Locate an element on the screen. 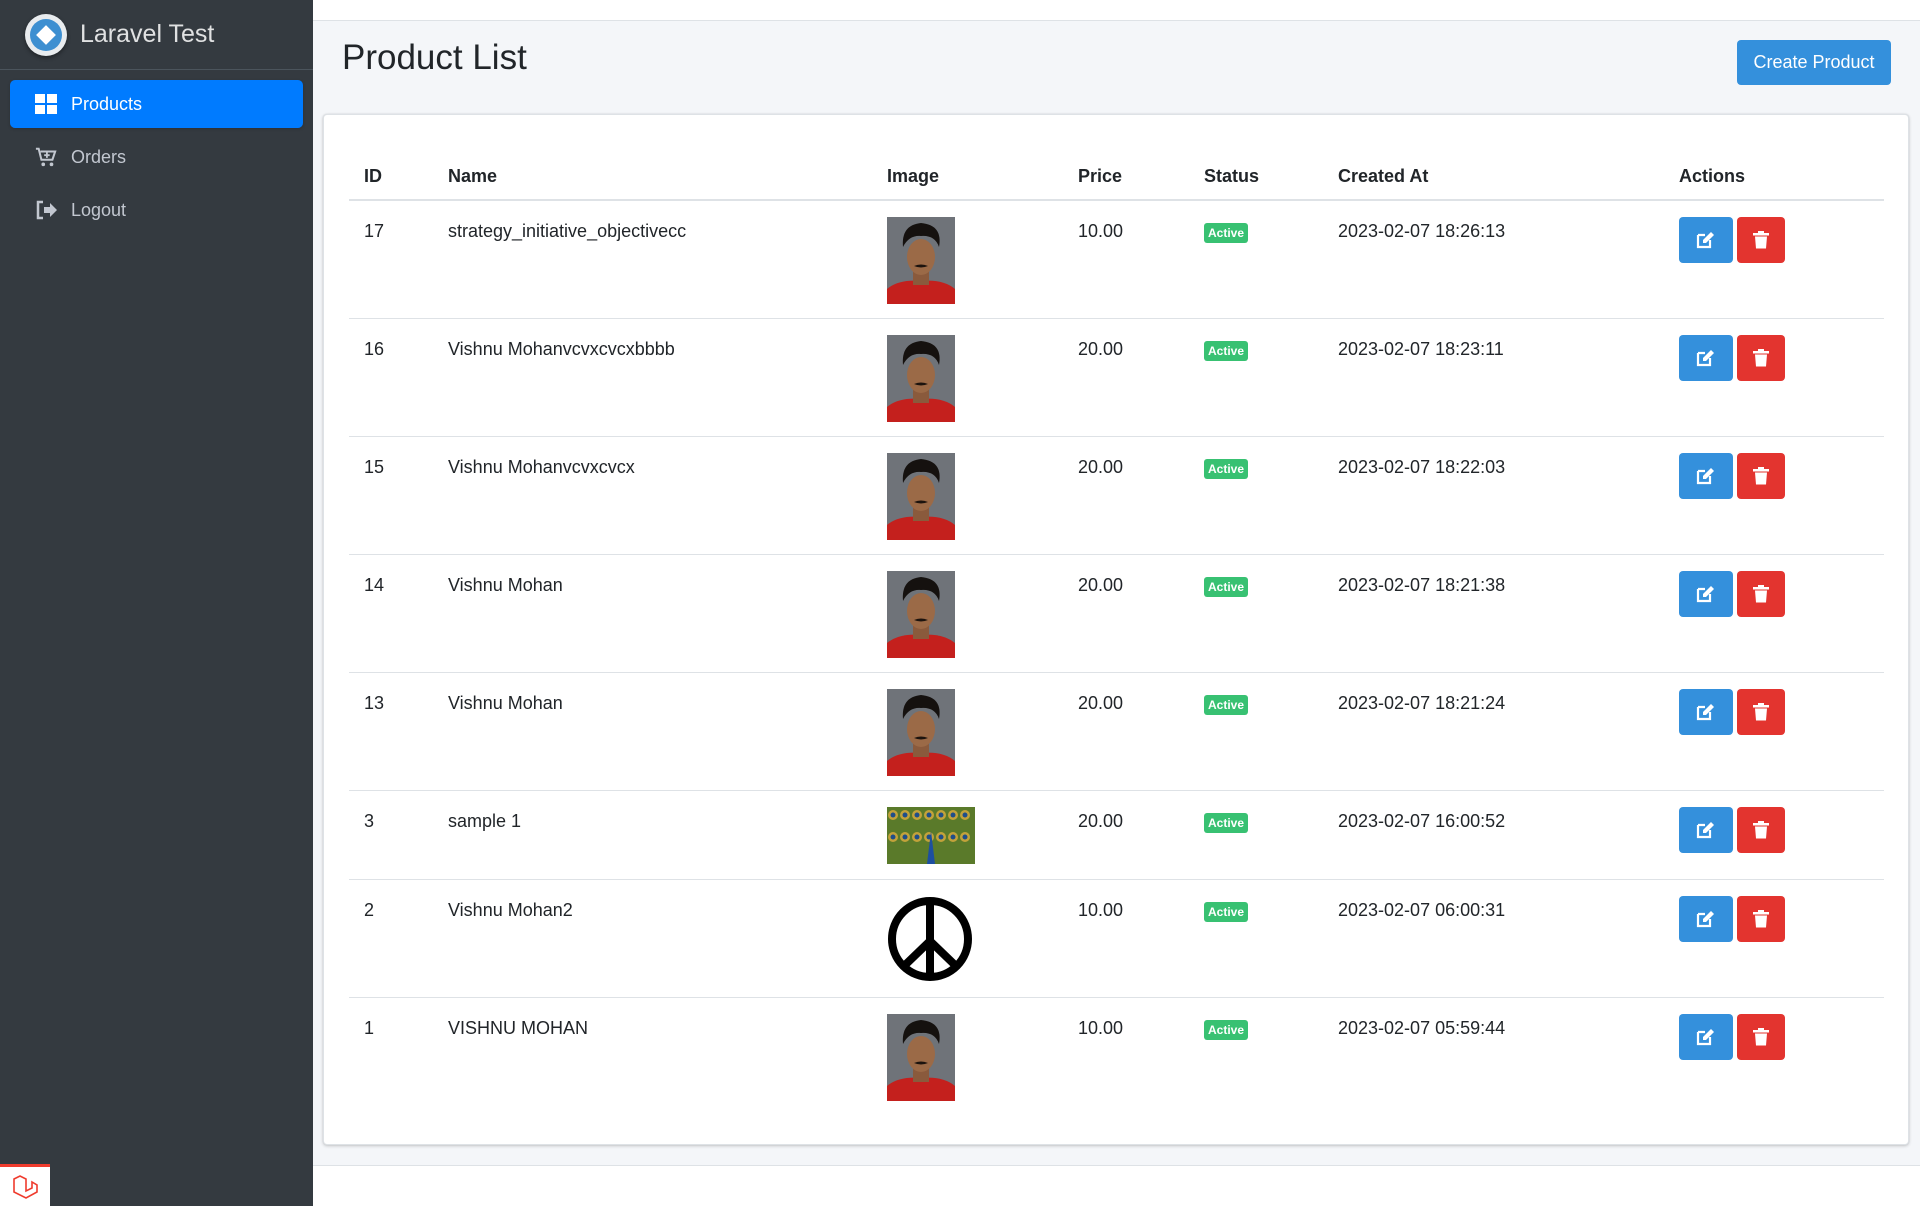  cell-name: Vishnu Mohan is located at coordinates (652, 730).